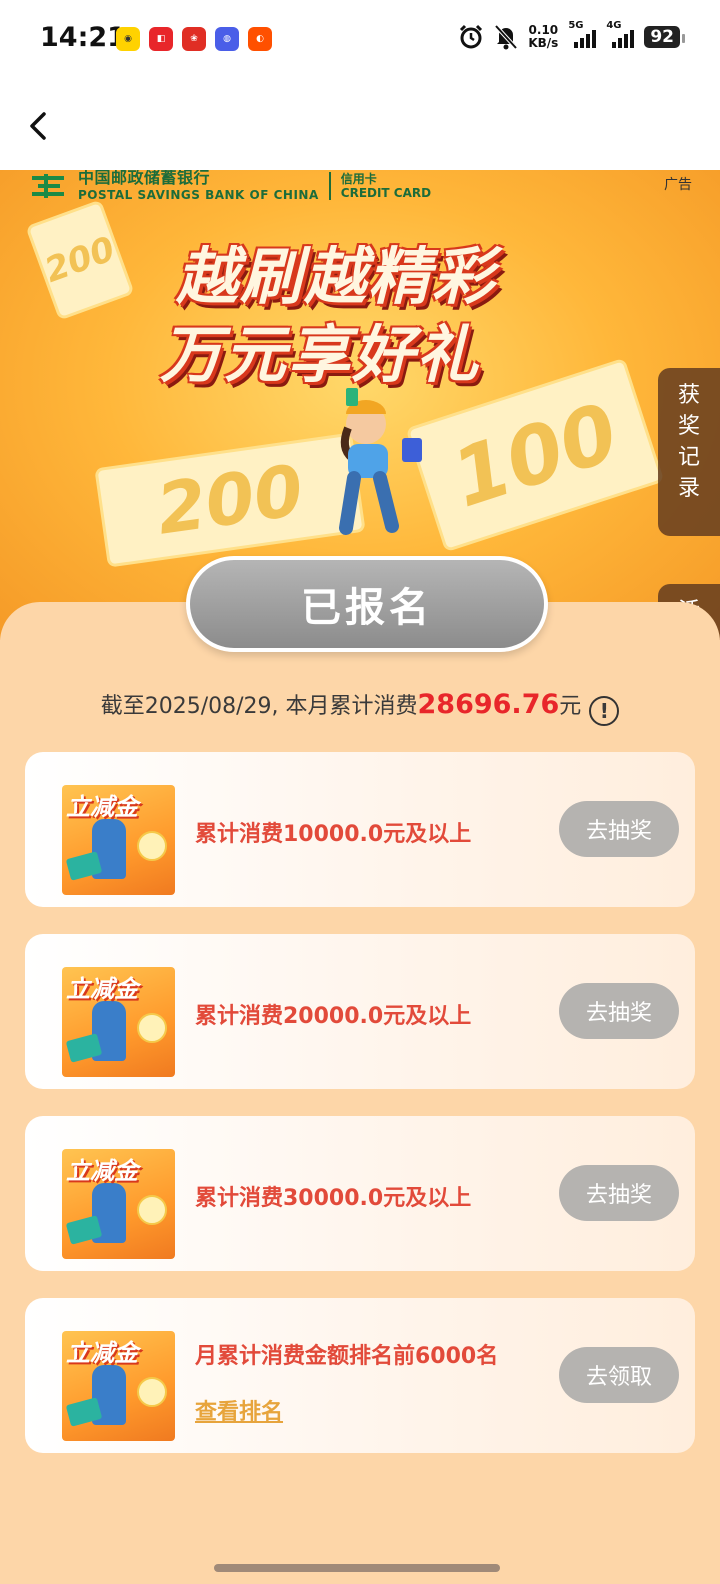  Describe the element at coordinates (40, 126) in the screenshot. I see `back-arrow-icon` at that location.